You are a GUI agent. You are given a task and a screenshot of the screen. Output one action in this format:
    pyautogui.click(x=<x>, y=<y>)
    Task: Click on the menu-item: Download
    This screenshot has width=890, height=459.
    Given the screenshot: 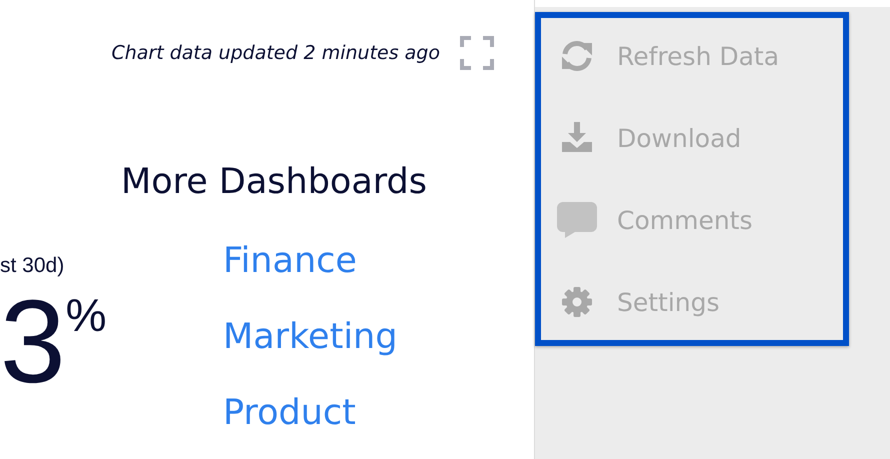 What is the action you would take?
    pyautogui.click(x=679, y=138)
    